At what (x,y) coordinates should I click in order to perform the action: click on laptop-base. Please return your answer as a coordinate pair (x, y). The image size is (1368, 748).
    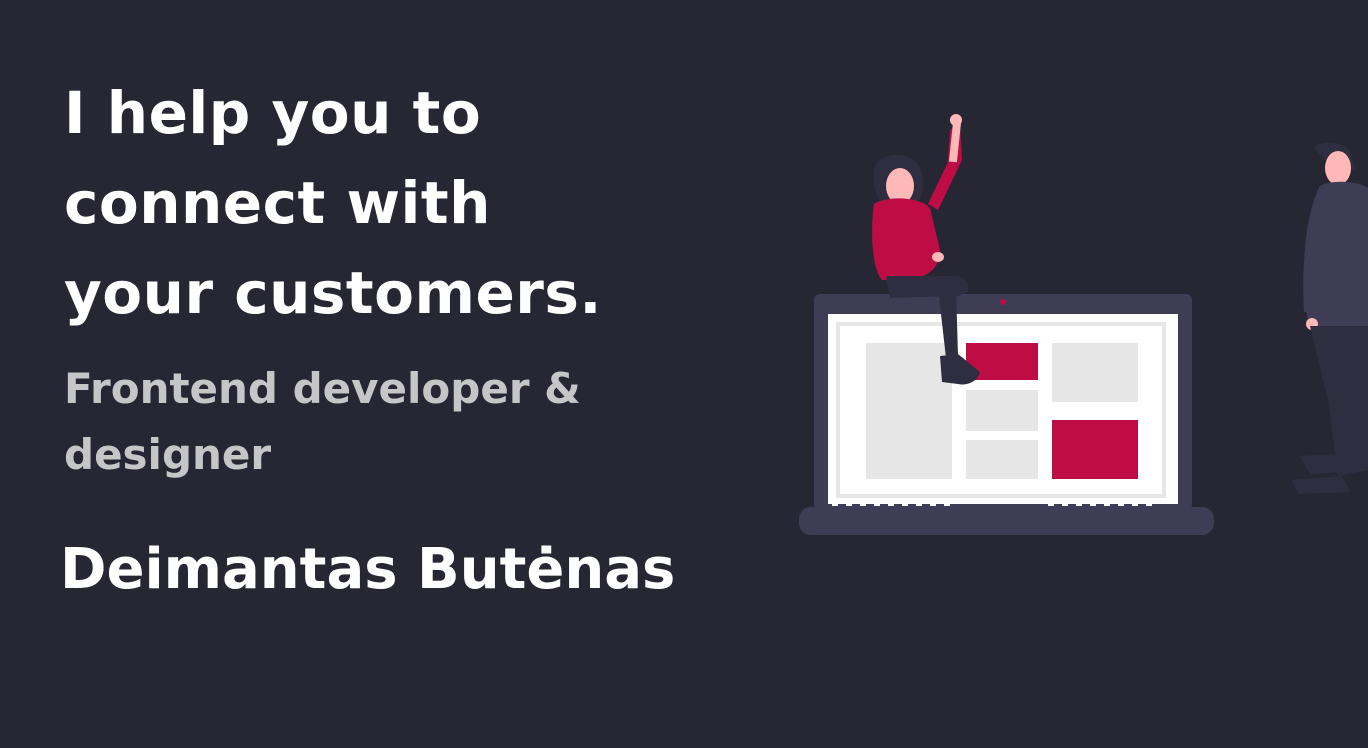
    Looking at the image, I should click on (1006, 521).